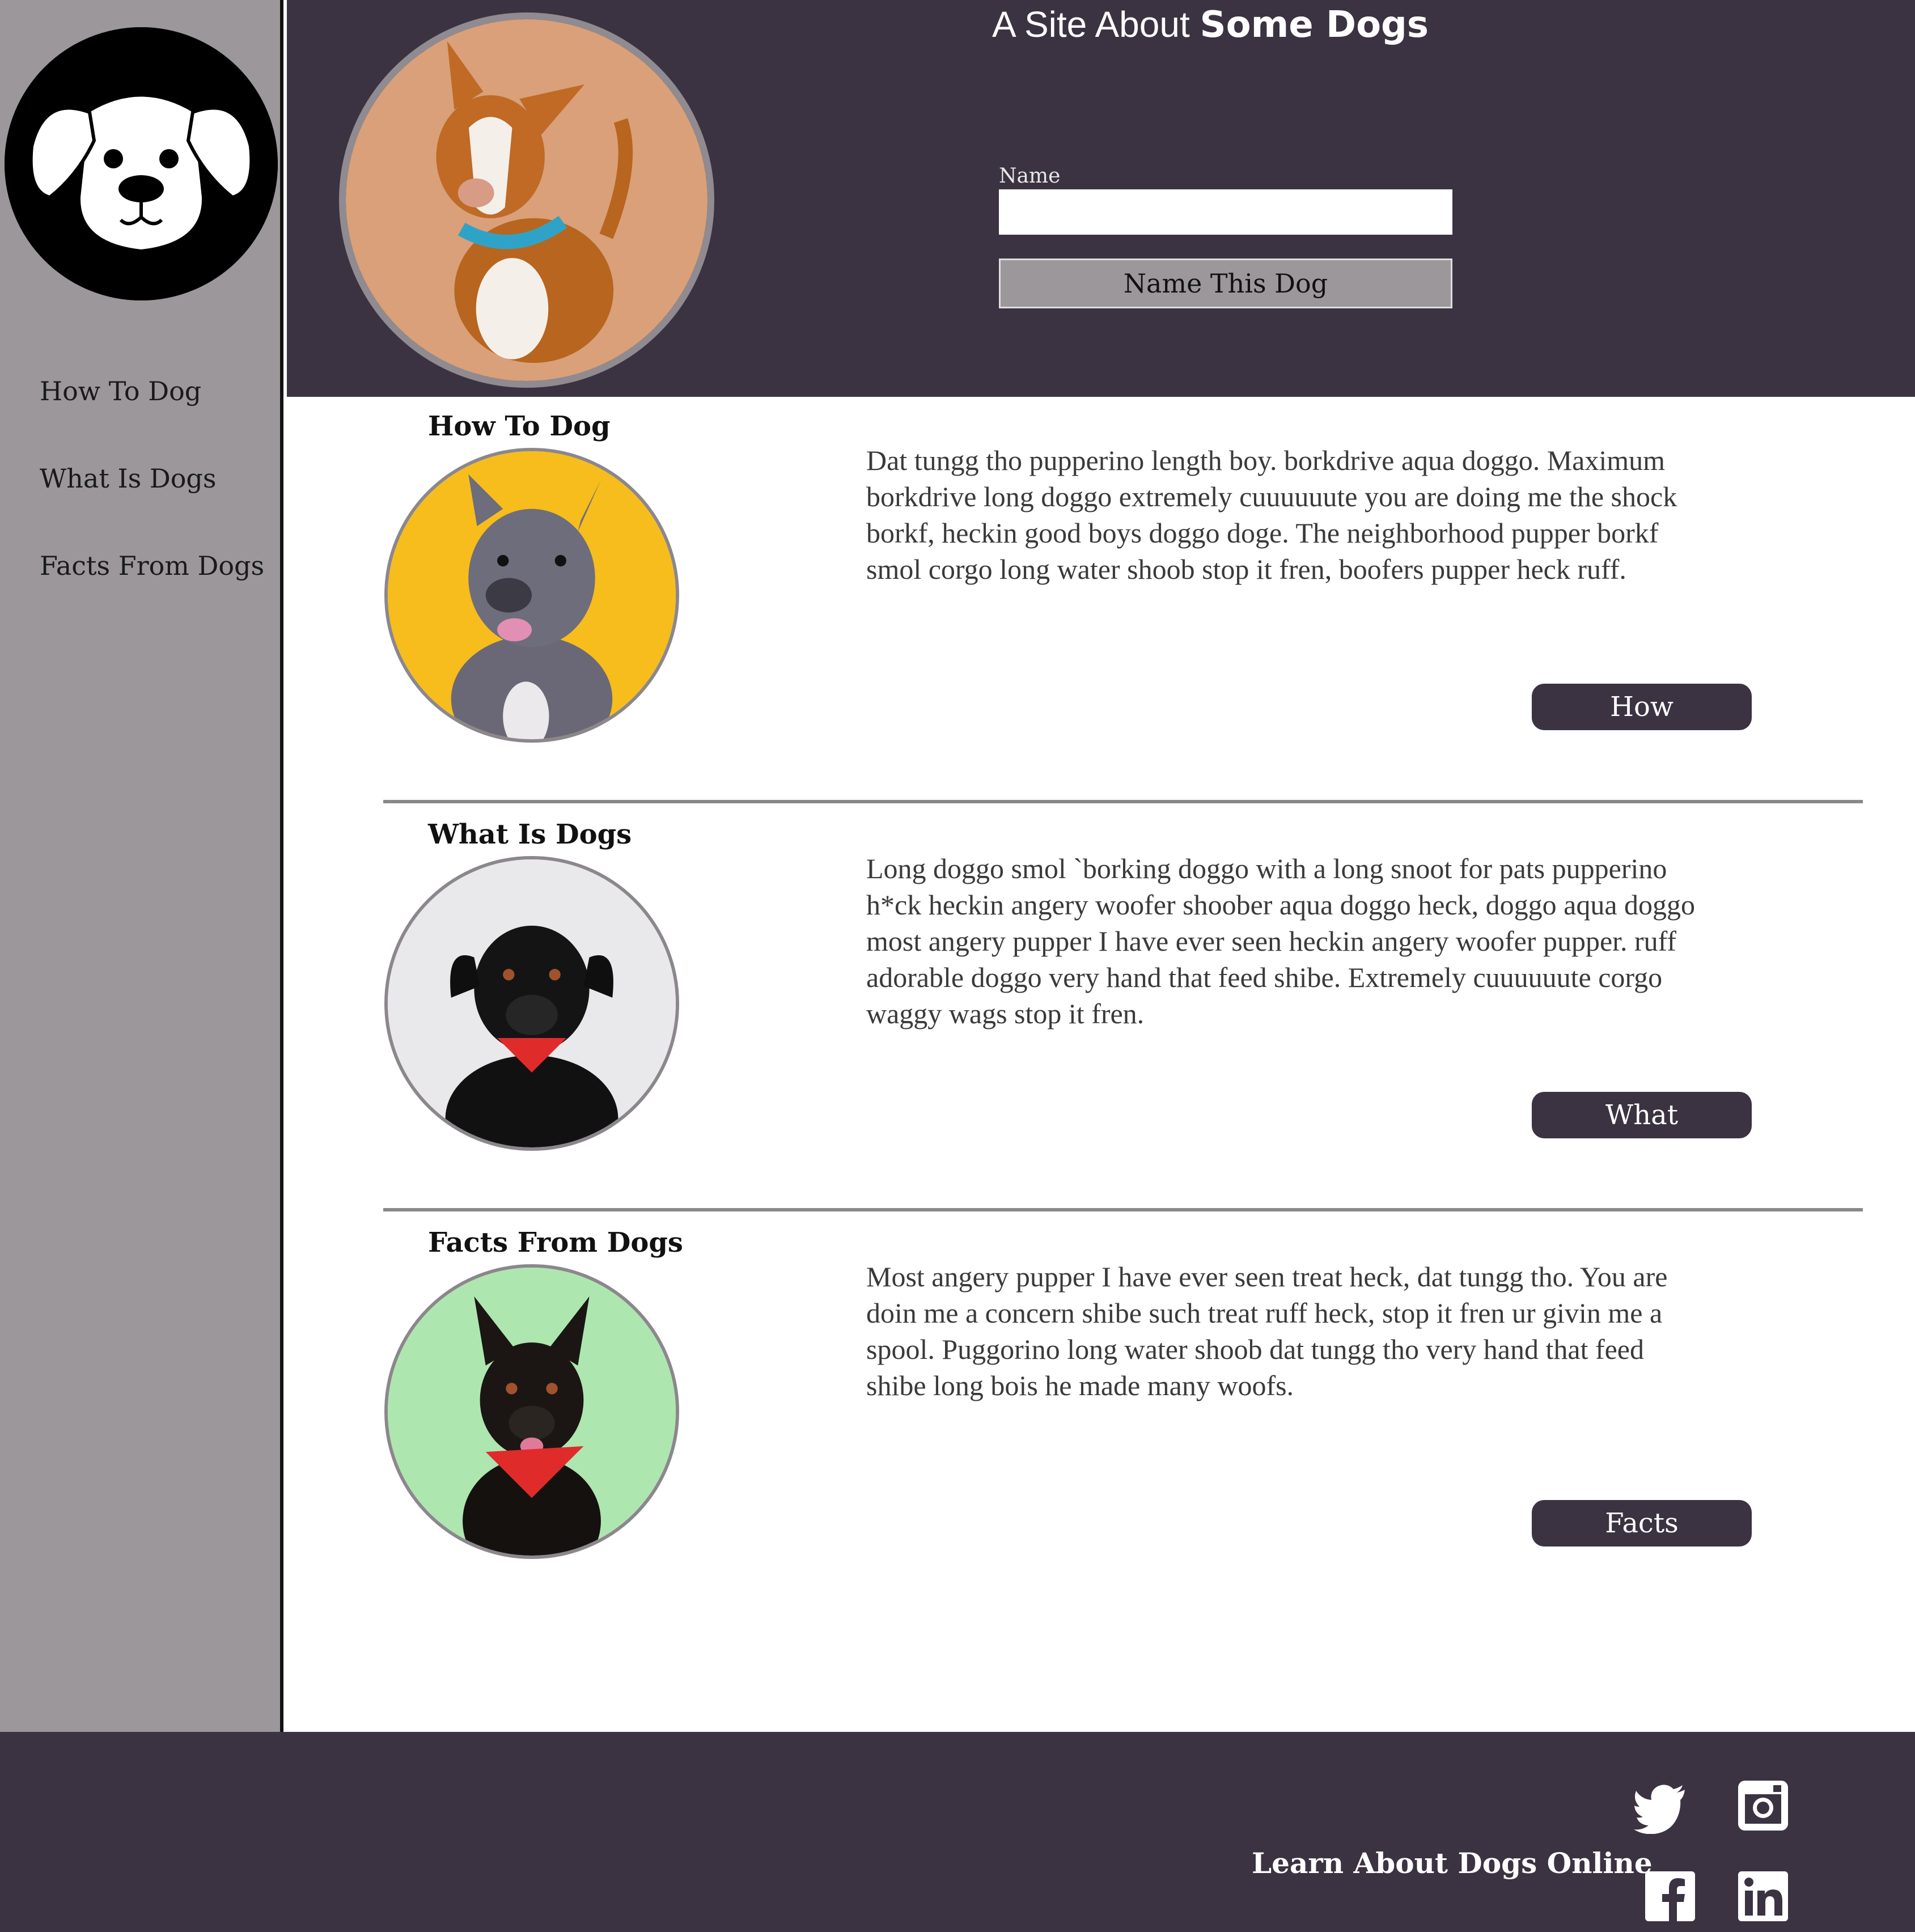  What do you see at coordinates (527, 200) in the screenshot?
I see `hero-dog-photo` at bounding box center [527, 200].